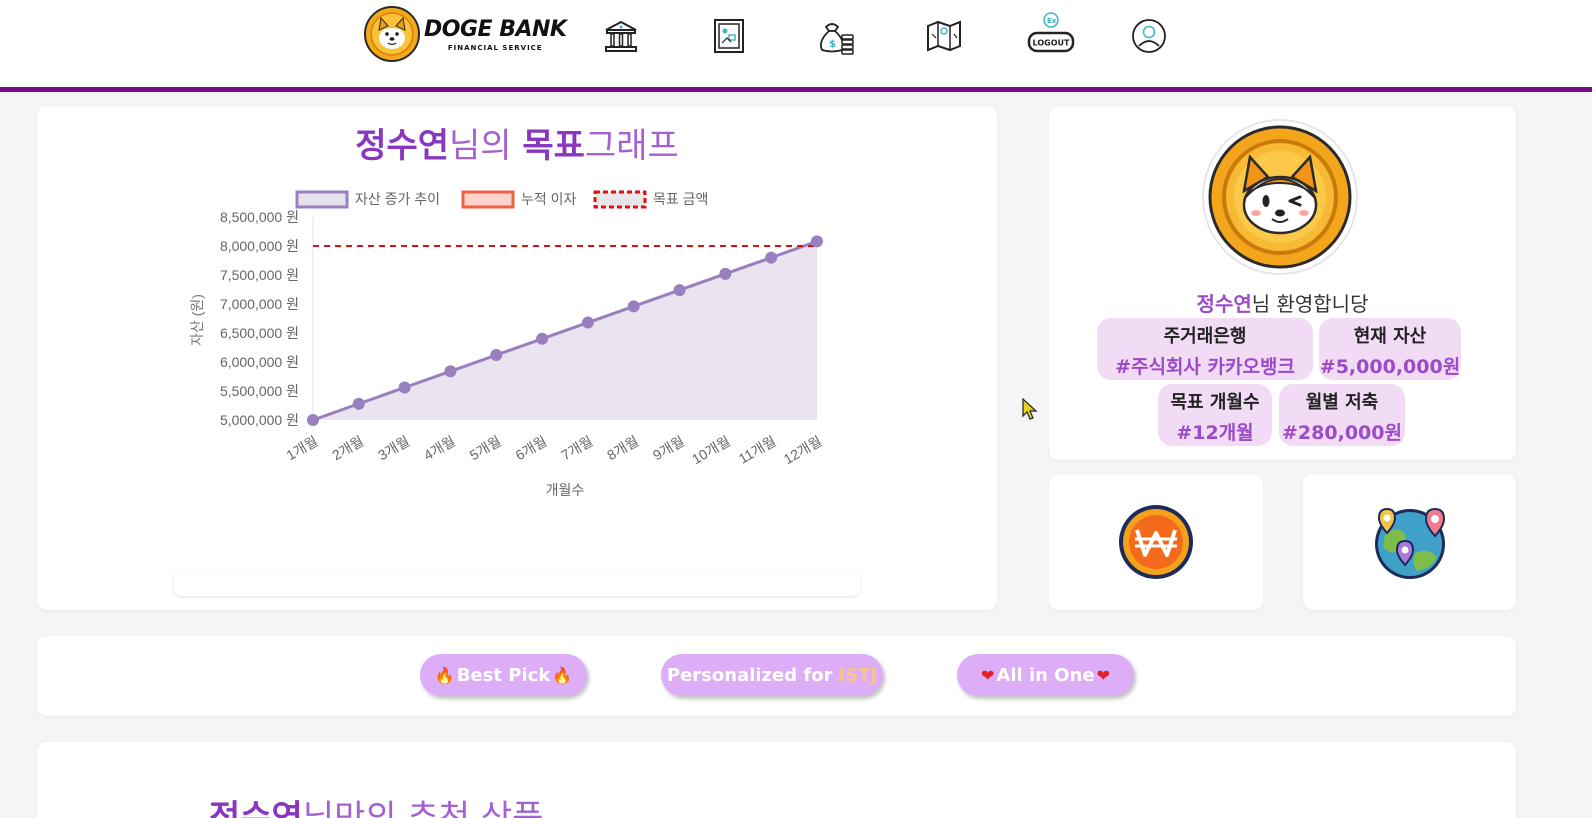  I want to click on y-tick-label: 7,500,000 원, so click(259, 275).